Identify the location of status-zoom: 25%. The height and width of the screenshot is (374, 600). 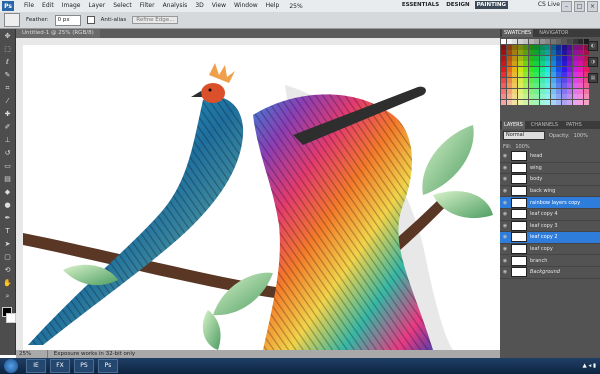
(32, 354).